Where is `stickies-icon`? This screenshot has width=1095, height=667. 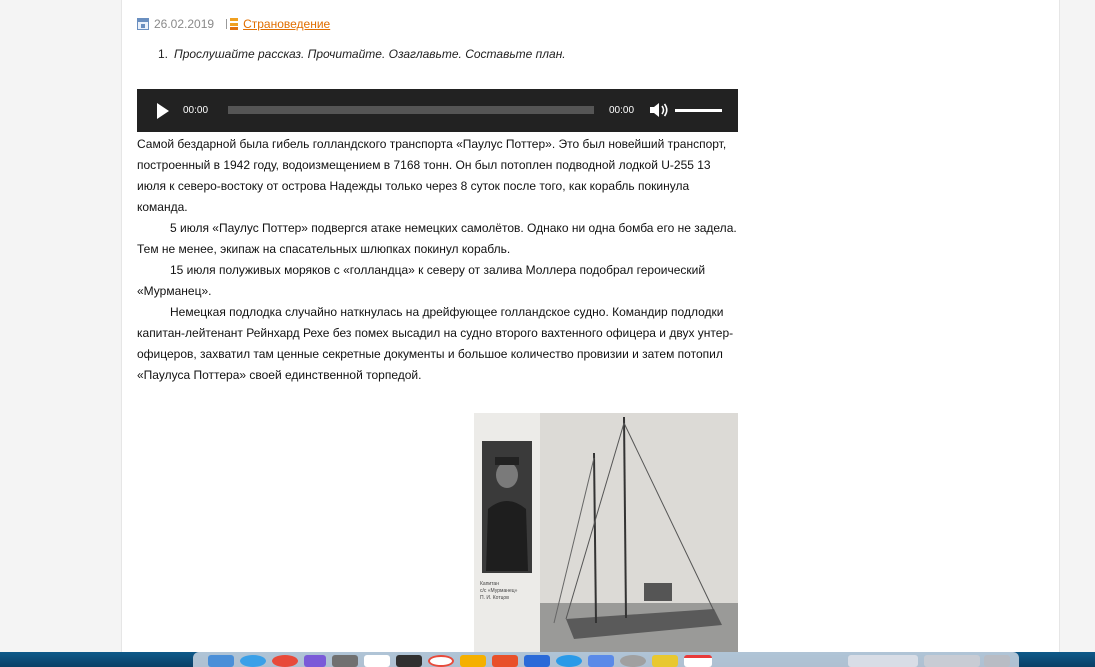
stickies-icon is located at coordinates (665, 661).